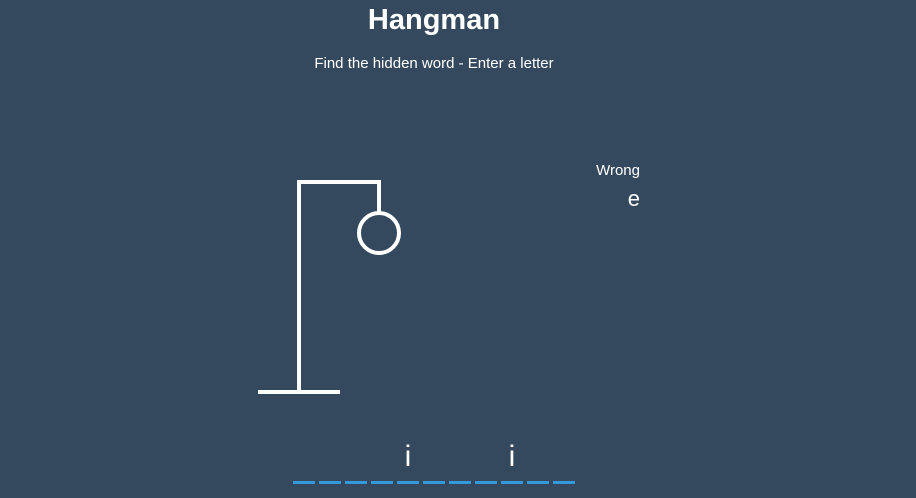  Describe the element at coordinates (329, 287) in the screenshot. I see `hangman-figure` at that location.